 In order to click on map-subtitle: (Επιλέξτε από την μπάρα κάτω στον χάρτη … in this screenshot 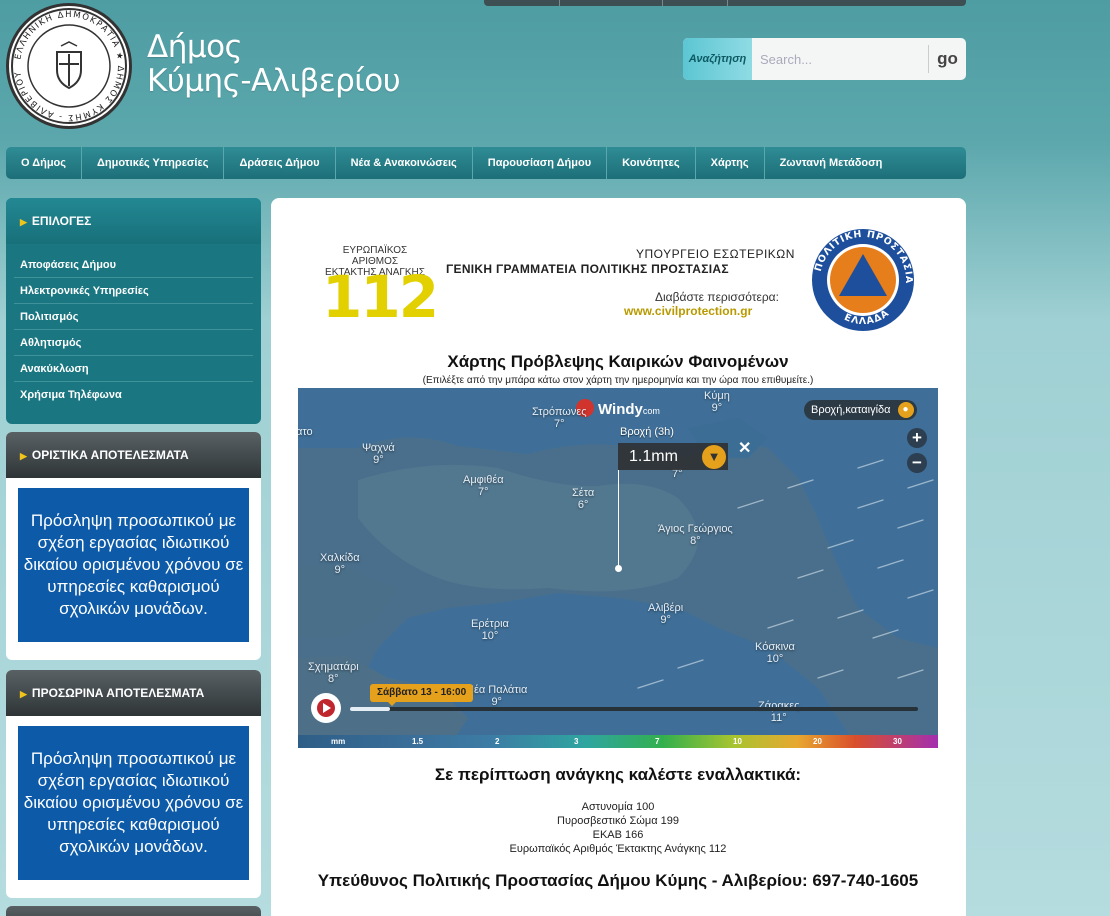, I will do `click(618, 380)`.